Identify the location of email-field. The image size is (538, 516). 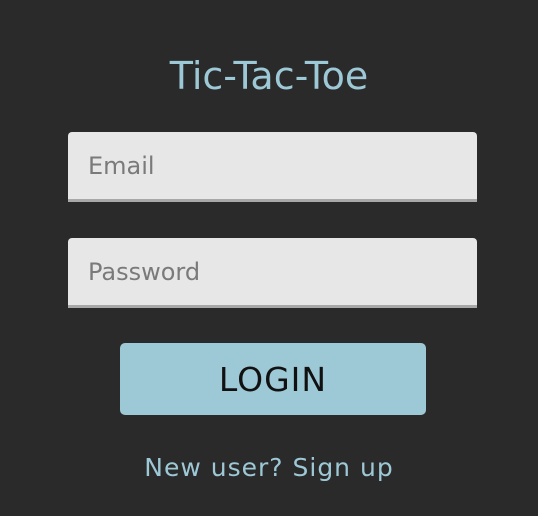
(272, 167).